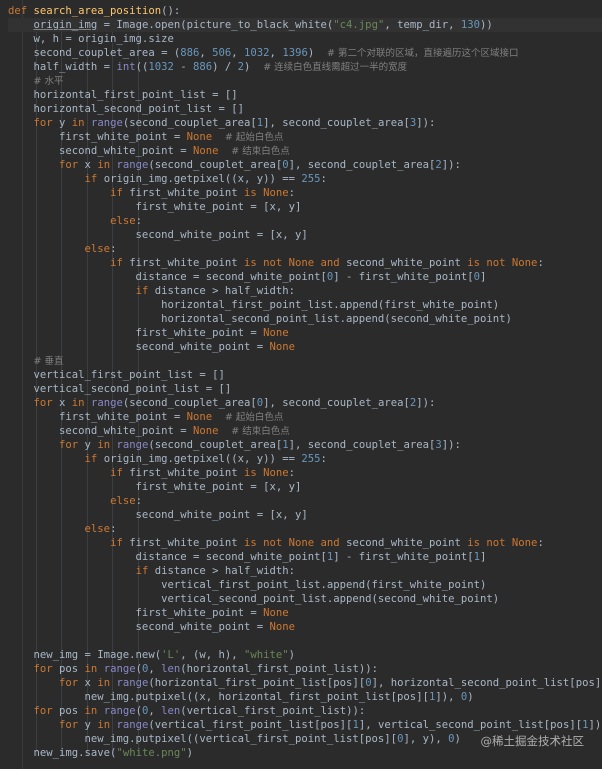 This screenshot has height=769, width=602. What do you see at coordinates (305, 641) in the screenshot?
I see `code-line` at bounding box center [305, 641].